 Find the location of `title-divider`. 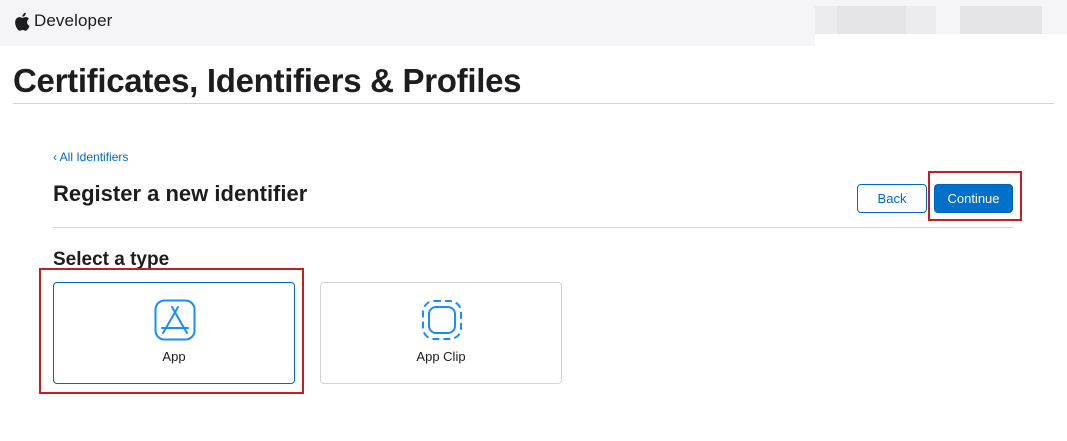

title-divider is located at coordinates (533, 103).